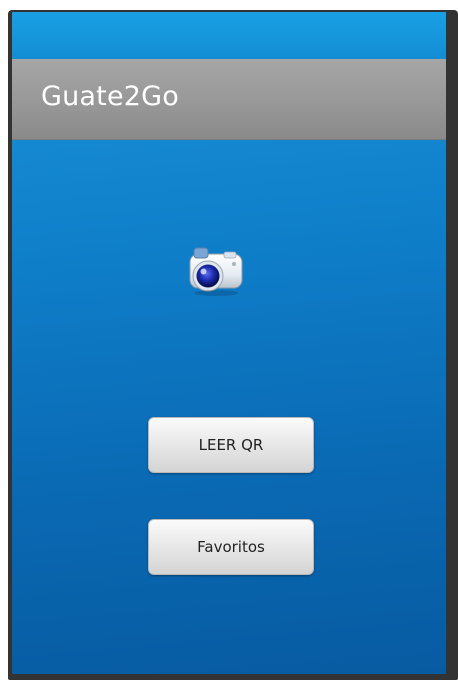 The width and height of the screenshot is (458, 684). Describe the element at coordinates (229, 99) in the screenshot. I see `title-bar: Guate2Go` at that location.